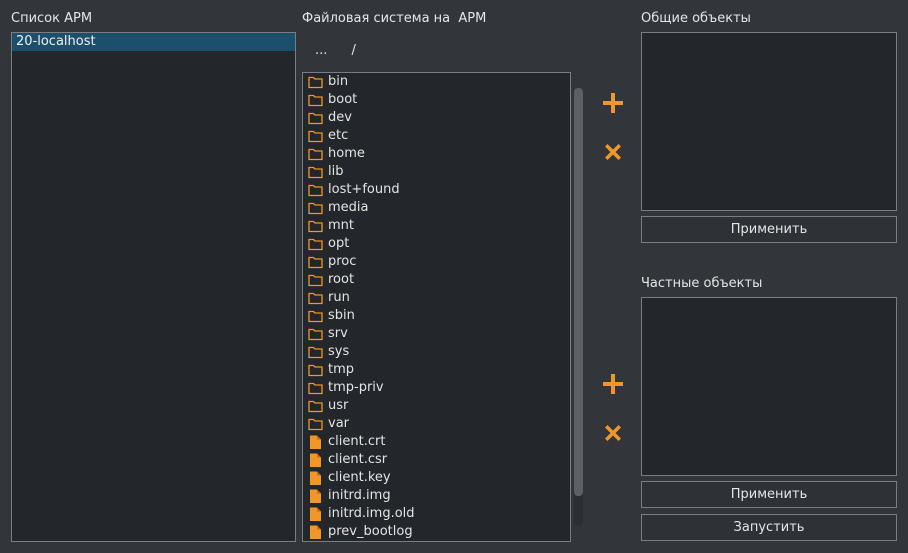  Describe the element at coordinates (436, 244) in the screenshot. I see `folder-row: opt` at that location.